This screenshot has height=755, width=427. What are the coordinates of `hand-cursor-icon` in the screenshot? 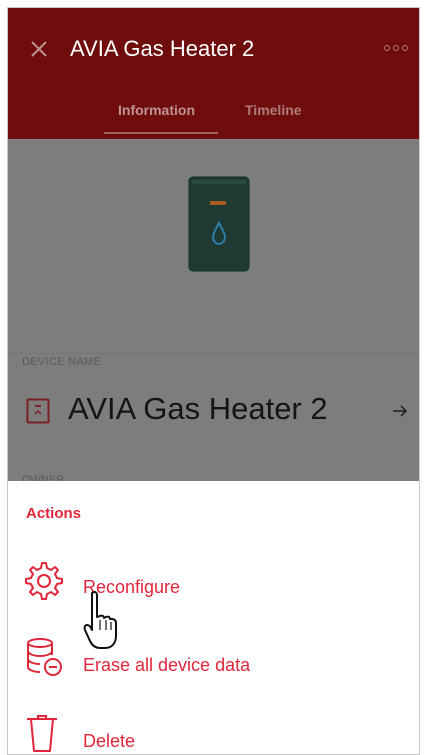 It's located at (100, 619).